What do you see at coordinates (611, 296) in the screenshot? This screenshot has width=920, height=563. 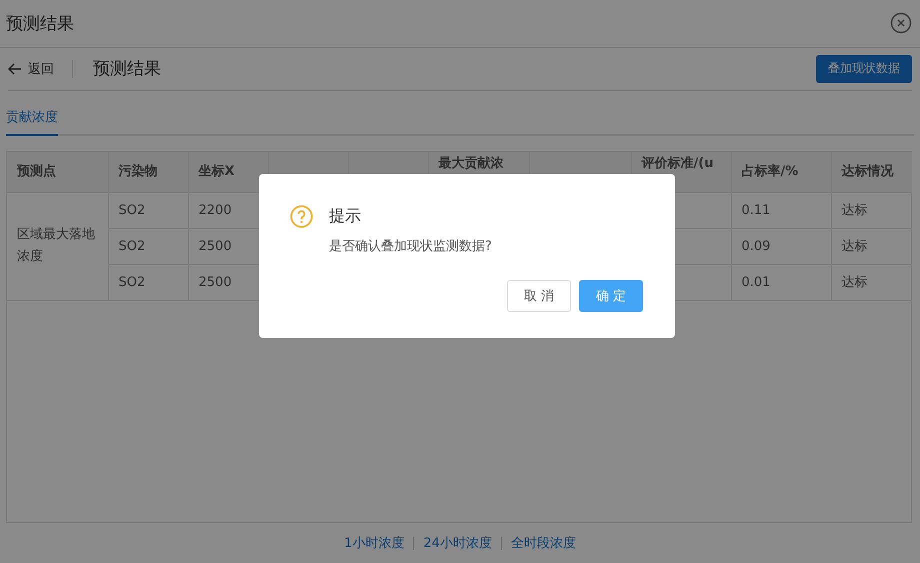 I see `confirm-button: 确 定` at bounding box center [611, 296].